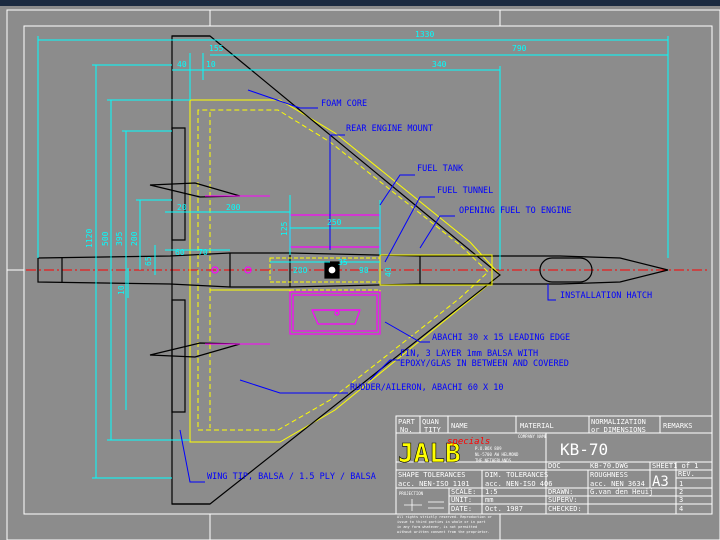 The height and width of the screenshot is (540, 720). What do you see at coordinates (344, 104) in the screenshot?
I see `callout-foam-core: FOAM CORE` at bounding box center [344, 104].